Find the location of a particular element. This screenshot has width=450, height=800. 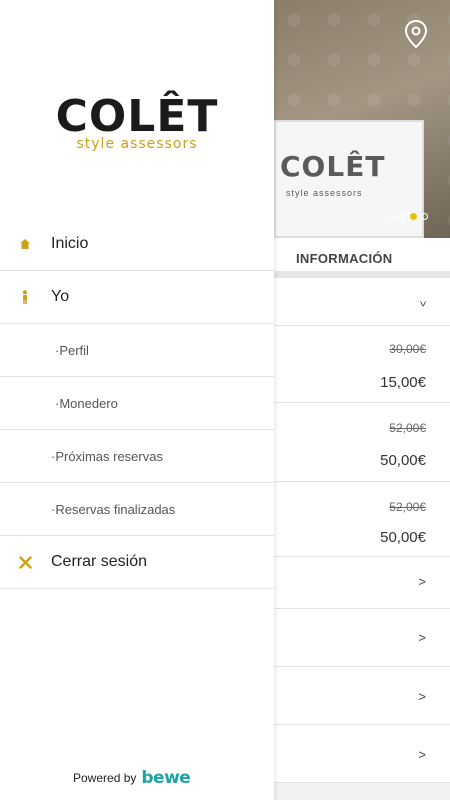

menu-item-yo: Yo is located at coordinates (137, 297).